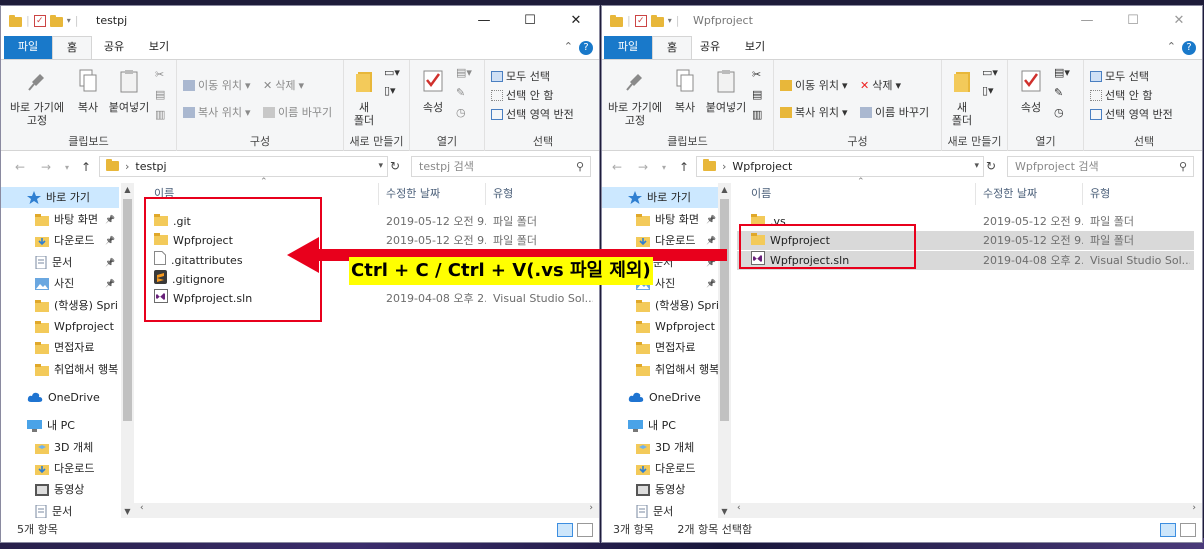 The image size is (1204, 549). I want to click on maximize-button: ☐, so click(530, 21).